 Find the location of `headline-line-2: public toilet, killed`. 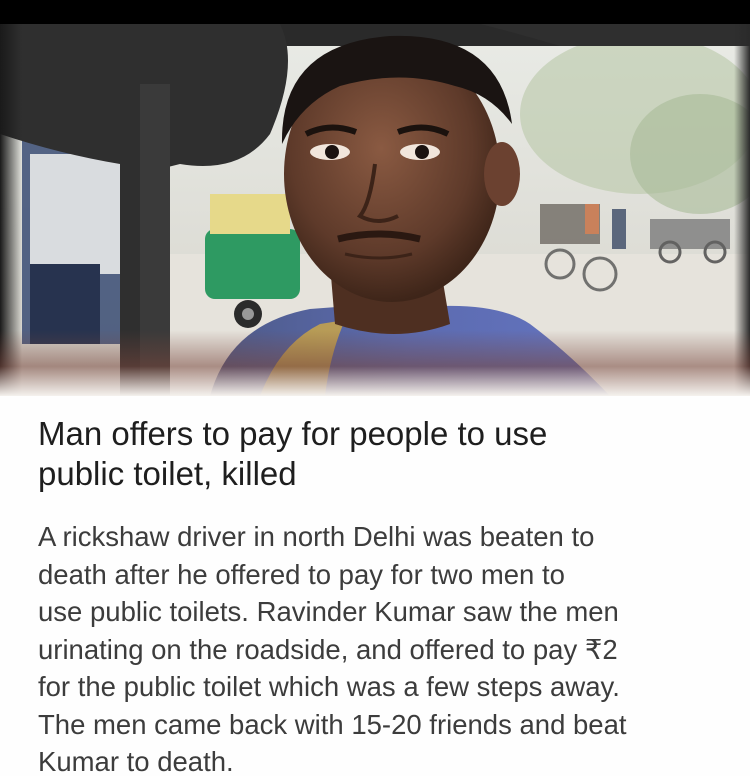

headline-line-2: public toilet, killed is located at coordinates (167, 473).